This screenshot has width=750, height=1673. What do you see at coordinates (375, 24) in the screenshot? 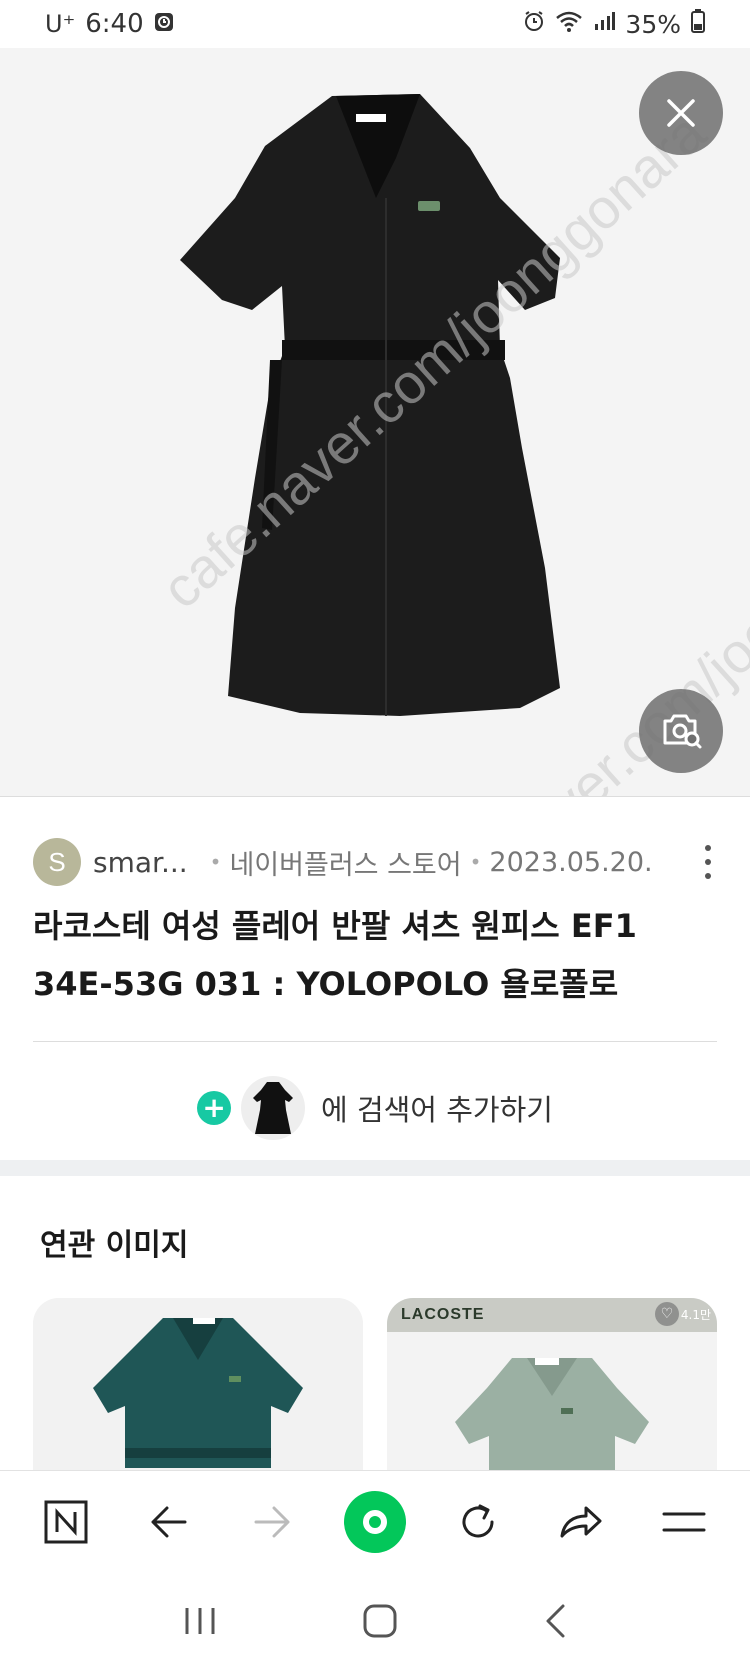
I see `status-bar: U⁺ 6:40 35%` at bounding box center [375, 24].